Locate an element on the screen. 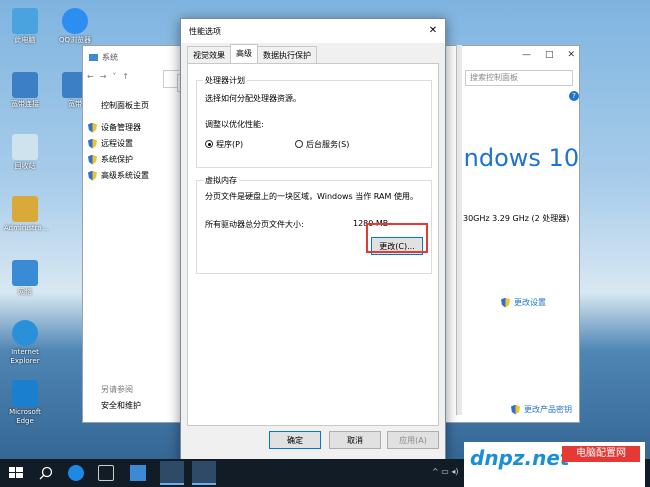 The image size is (650, 487). dialog-close-button: ✕ is located at coordinates (433, 31).